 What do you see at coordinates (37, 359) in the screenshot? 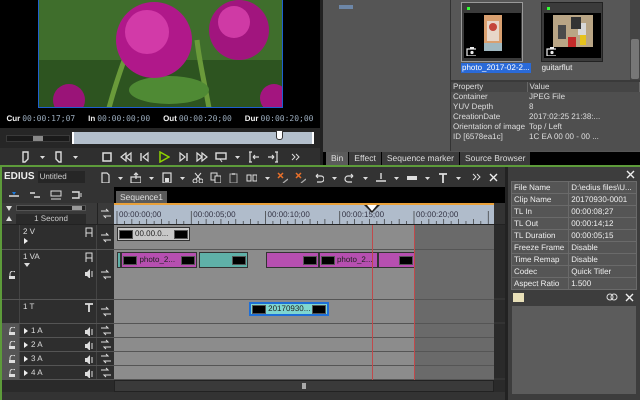
I see `track-name: 3 A` at bounding box center [37, 359].